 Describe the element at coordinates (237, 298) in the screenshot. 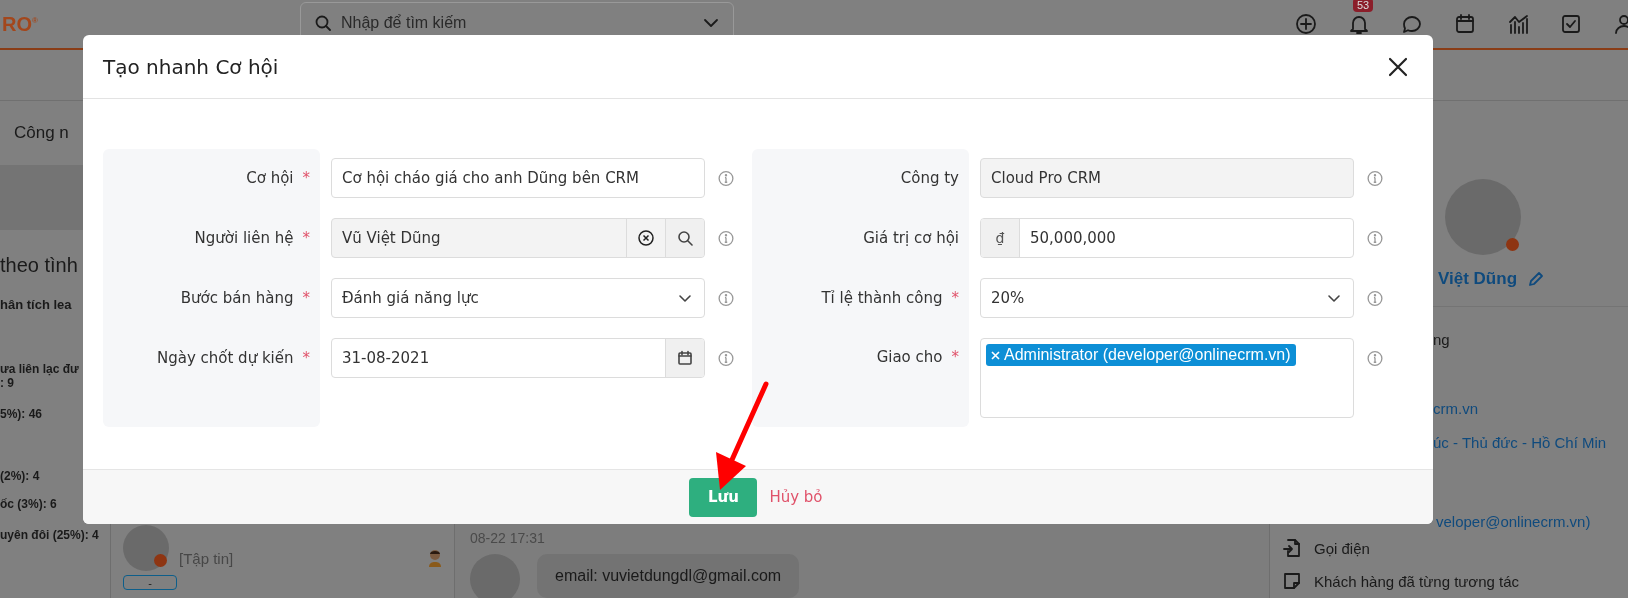

I see `field-label: Bước bán hàng` at that location.